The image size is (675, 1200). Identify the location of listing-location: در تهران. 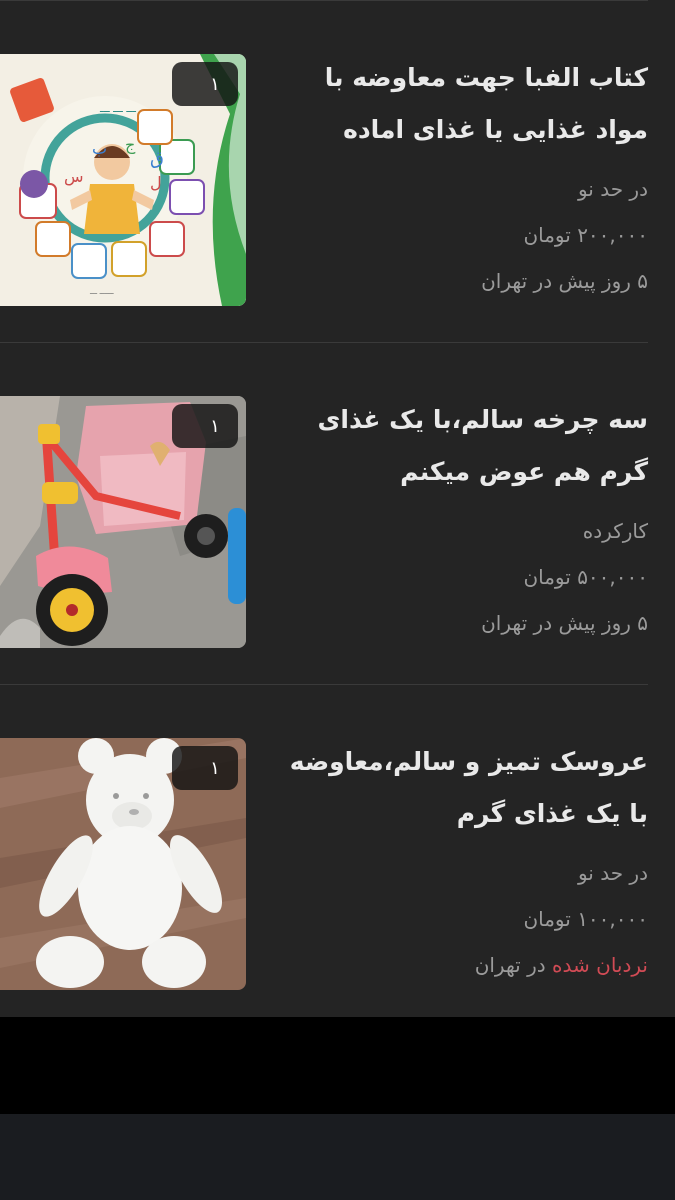
(510, 965).